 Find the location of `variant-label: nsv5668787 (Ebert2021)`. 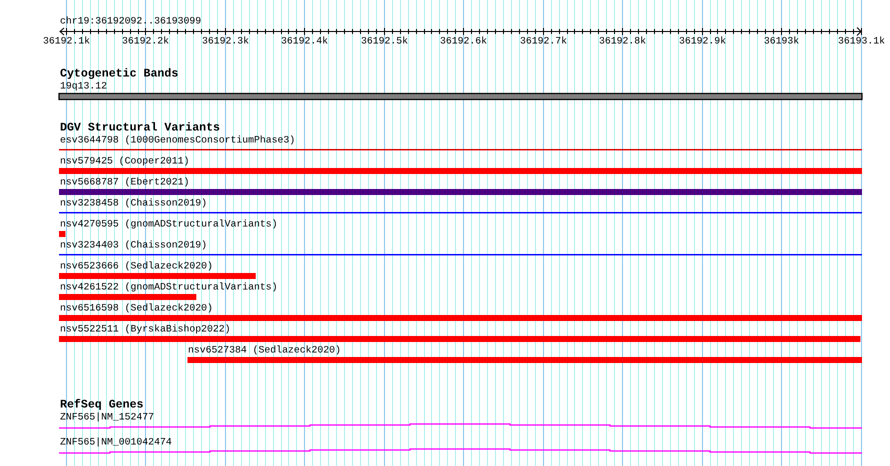

variant-label: nsv5668787 (Ebert2021) is located at coordinates (125, 182).